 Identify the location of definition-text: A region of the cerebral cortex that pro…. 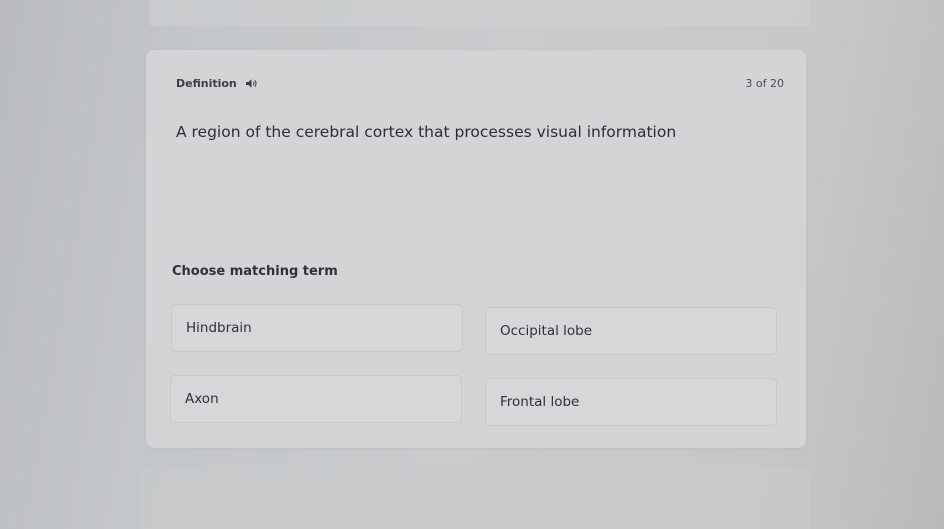
(426, 132).